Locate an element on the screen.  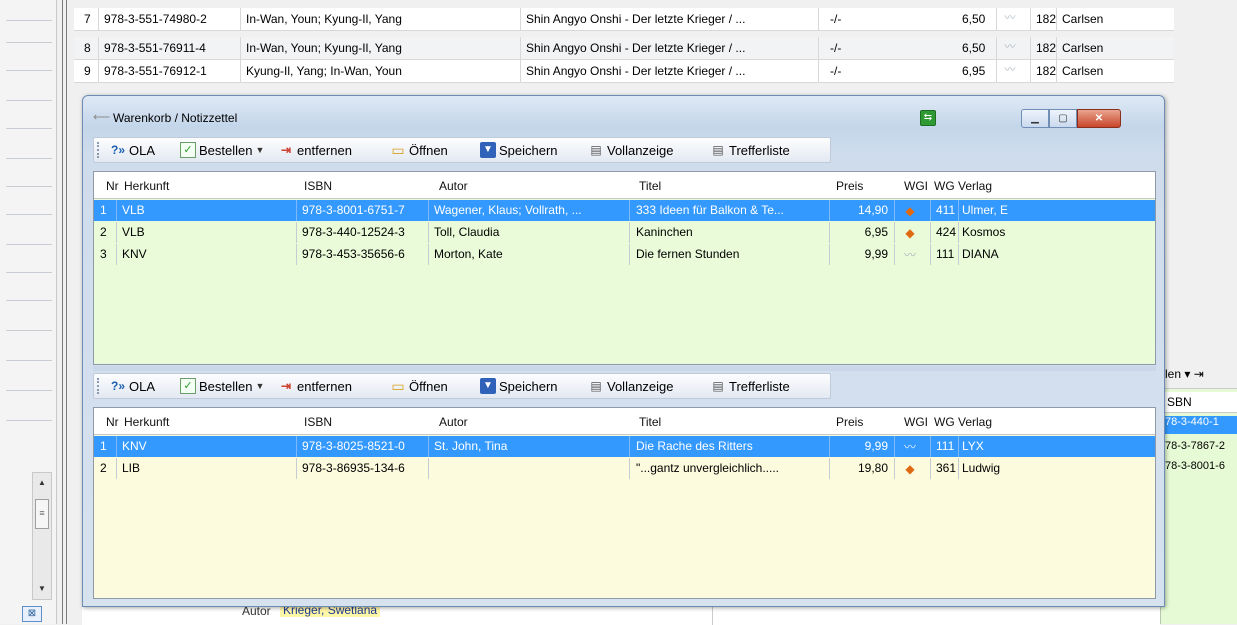
list-item: 78-3-440-1 is located at coordinates (1201, 425).